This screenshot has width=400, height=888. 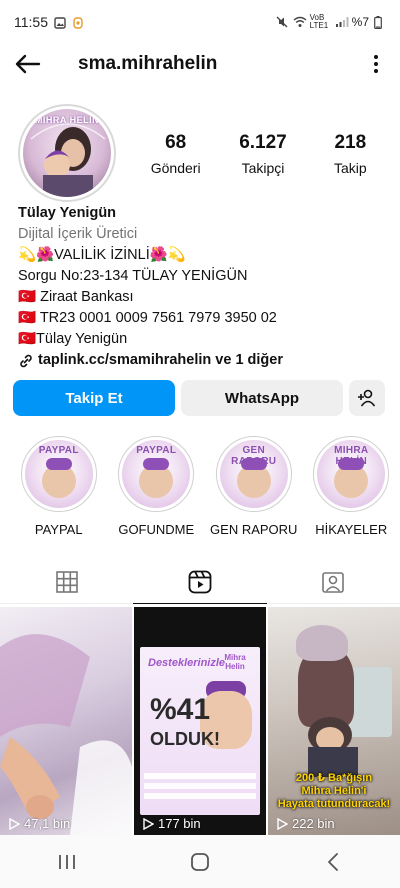 I want to click on view-count-text: 177 bin, so click(x=179, y=823).